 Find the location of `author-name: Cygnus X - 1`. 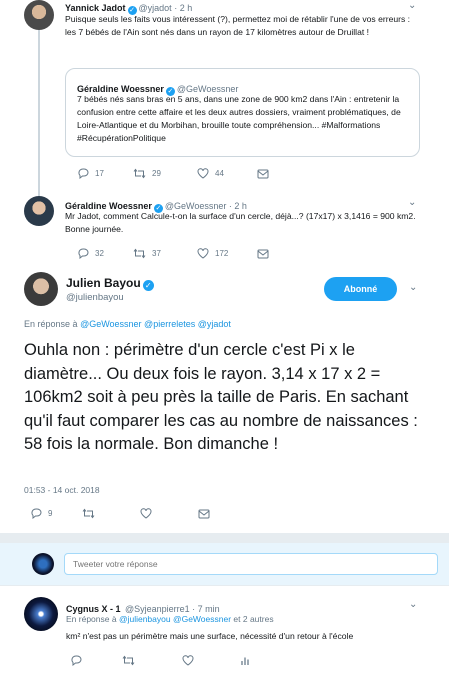

author-name: Cygnus X - 1 is located at coordinates (93, 609).